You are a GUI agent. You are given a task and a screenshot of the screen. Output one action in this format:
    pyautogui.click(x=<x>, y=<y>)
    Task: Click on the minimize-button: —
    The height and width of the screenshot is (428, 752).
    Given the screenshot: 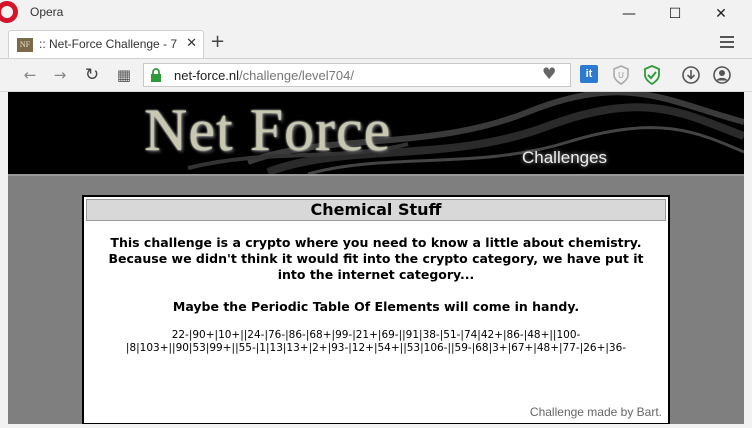 What is the action you would take?
    pyautogui.click(x=629, y=14)
    